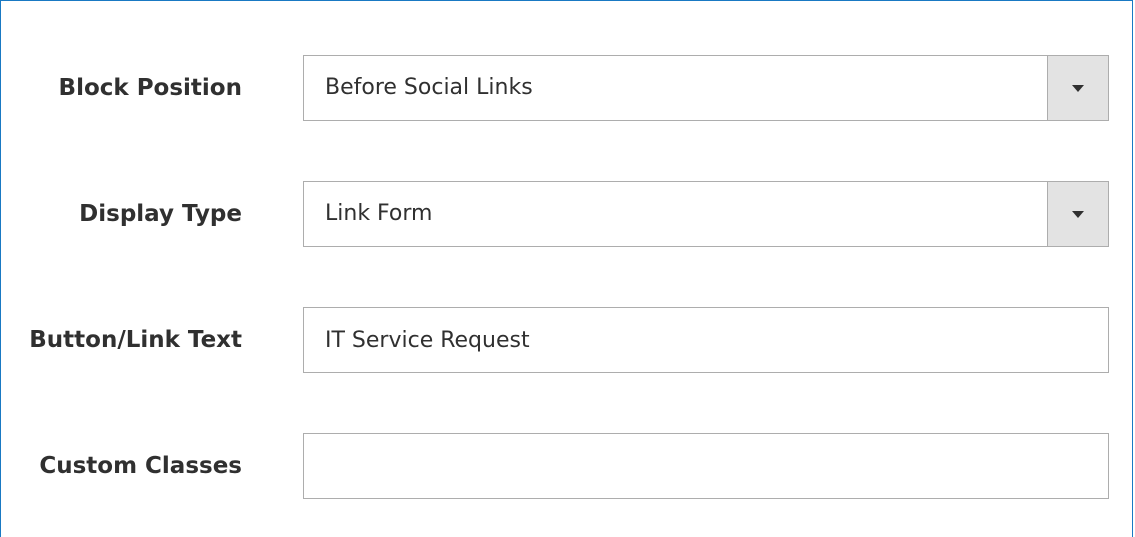 The height and width of the screenshot is (537, 1135). What do you see at coordinates (429, 87) in the screenshot?
I see `block-position-selected-value: Before Social Links` at bounding box center [429, 87].